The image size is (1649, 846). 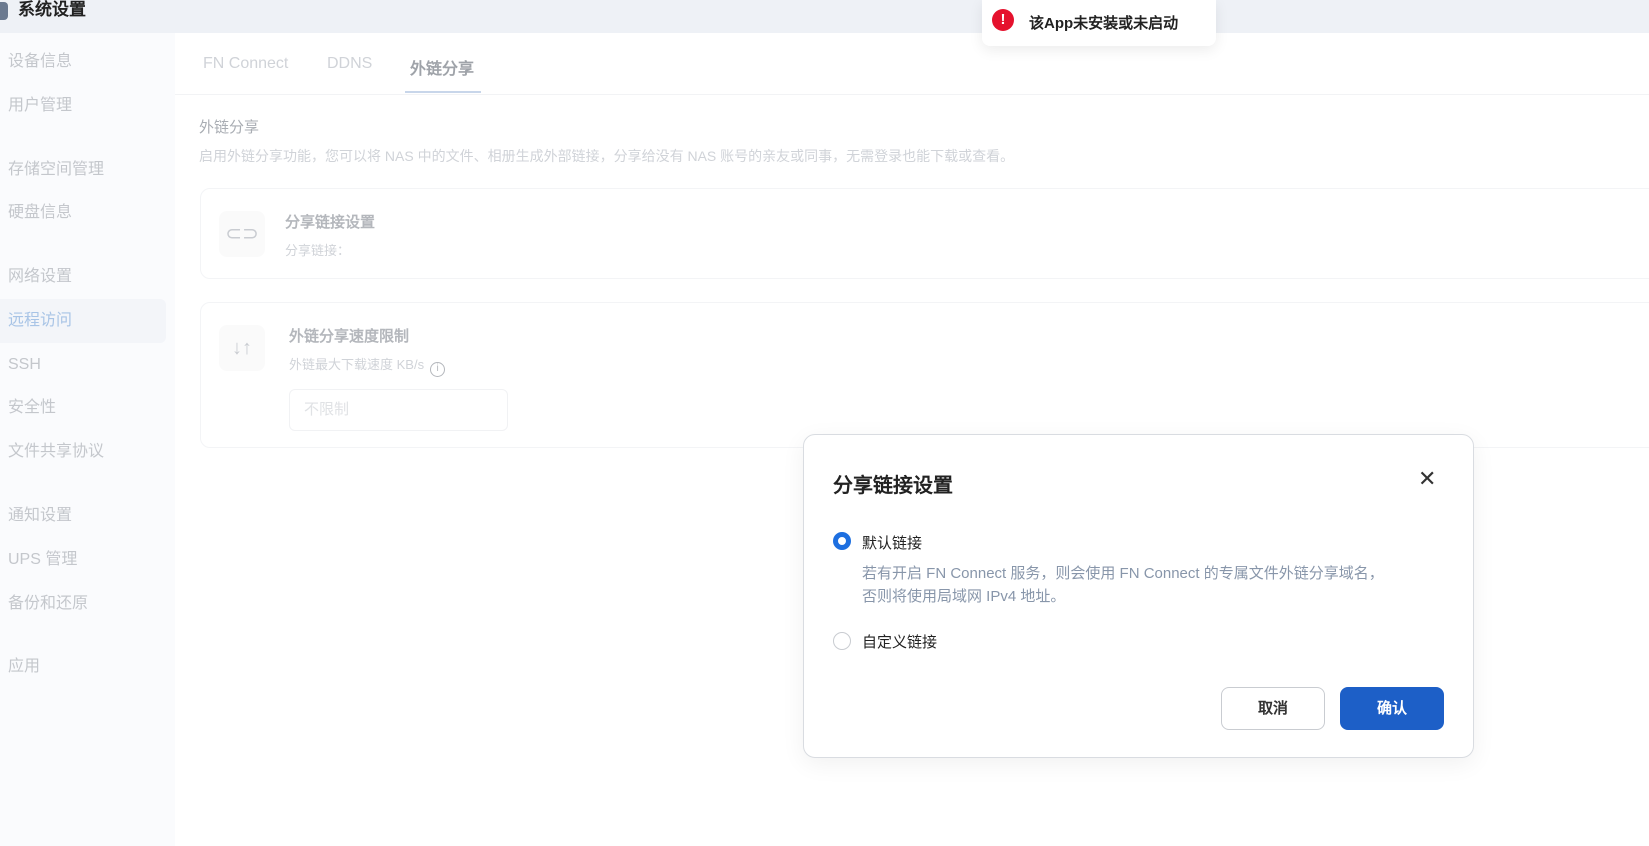 What do you see at coordinates (842, 541) in the screenshot?
I see `radio-default-link` at bounding box center [842, 541].